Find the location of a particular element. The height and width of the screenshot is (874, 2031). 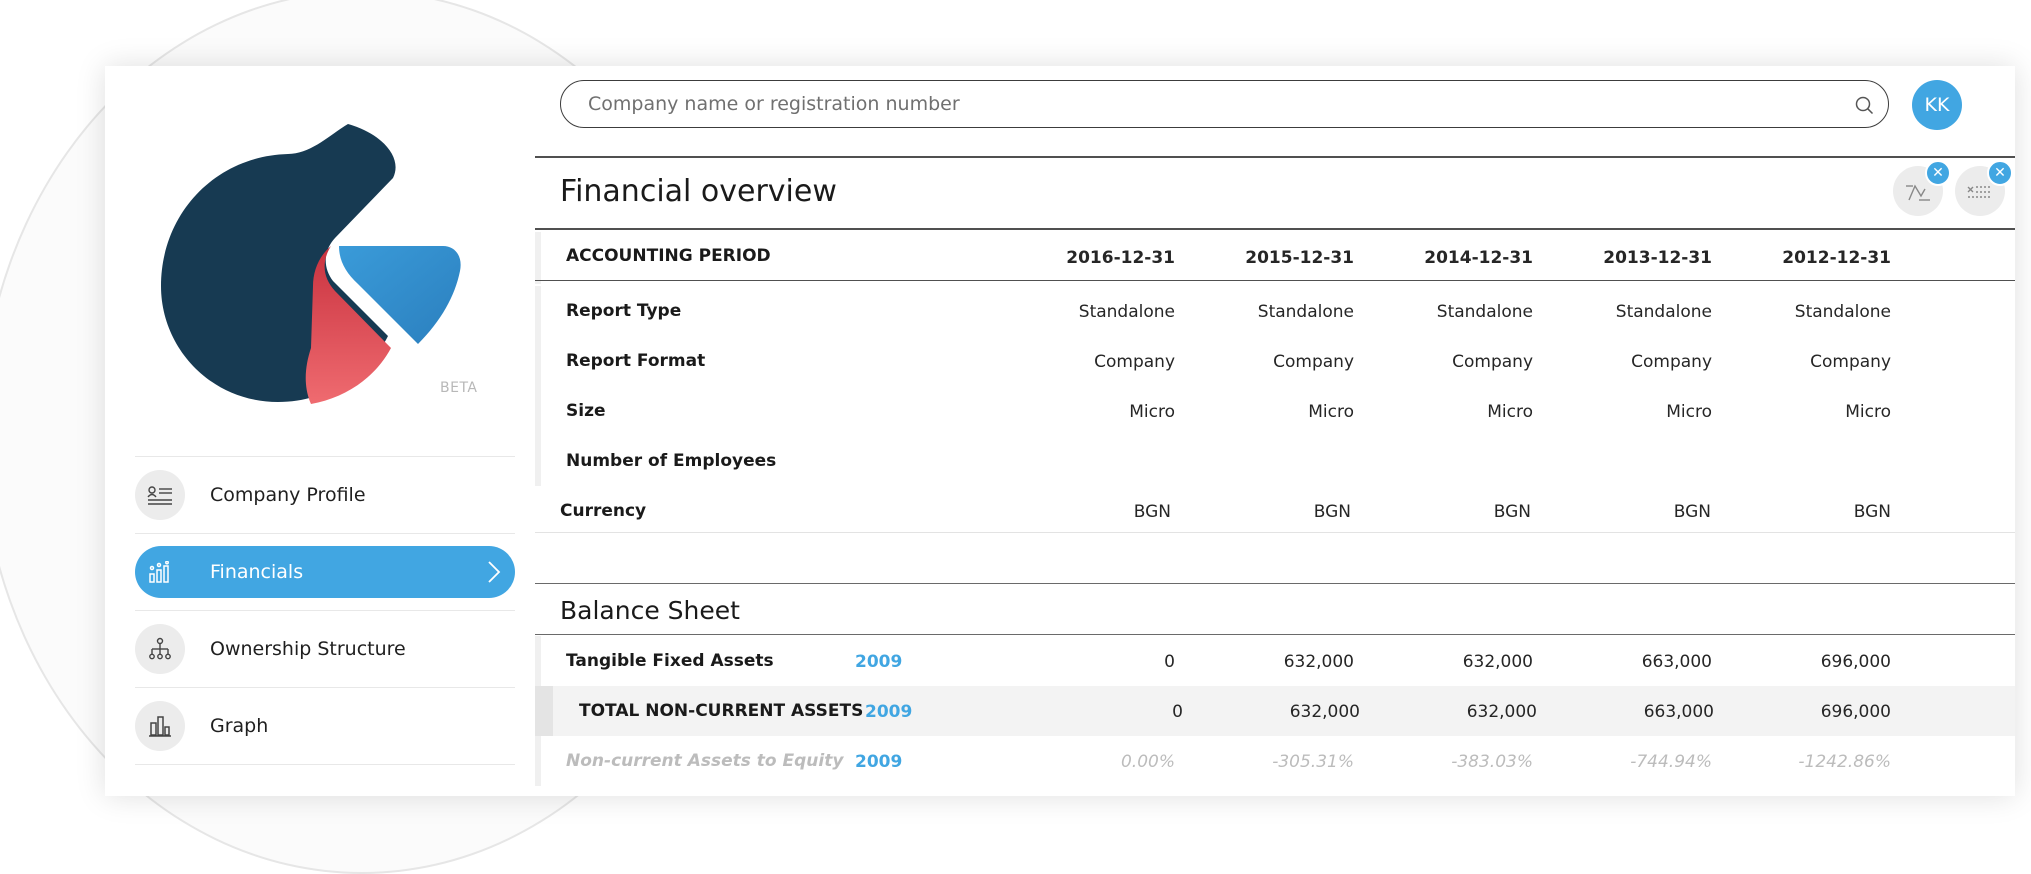

user-avatar: KK is located at coordinates (1937, 105).